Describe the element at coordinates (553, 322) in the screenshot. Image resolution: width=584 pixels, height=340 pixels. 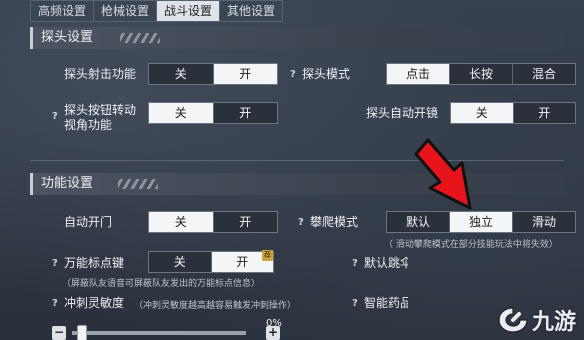
I see `watermark-text: 九游` at that location.